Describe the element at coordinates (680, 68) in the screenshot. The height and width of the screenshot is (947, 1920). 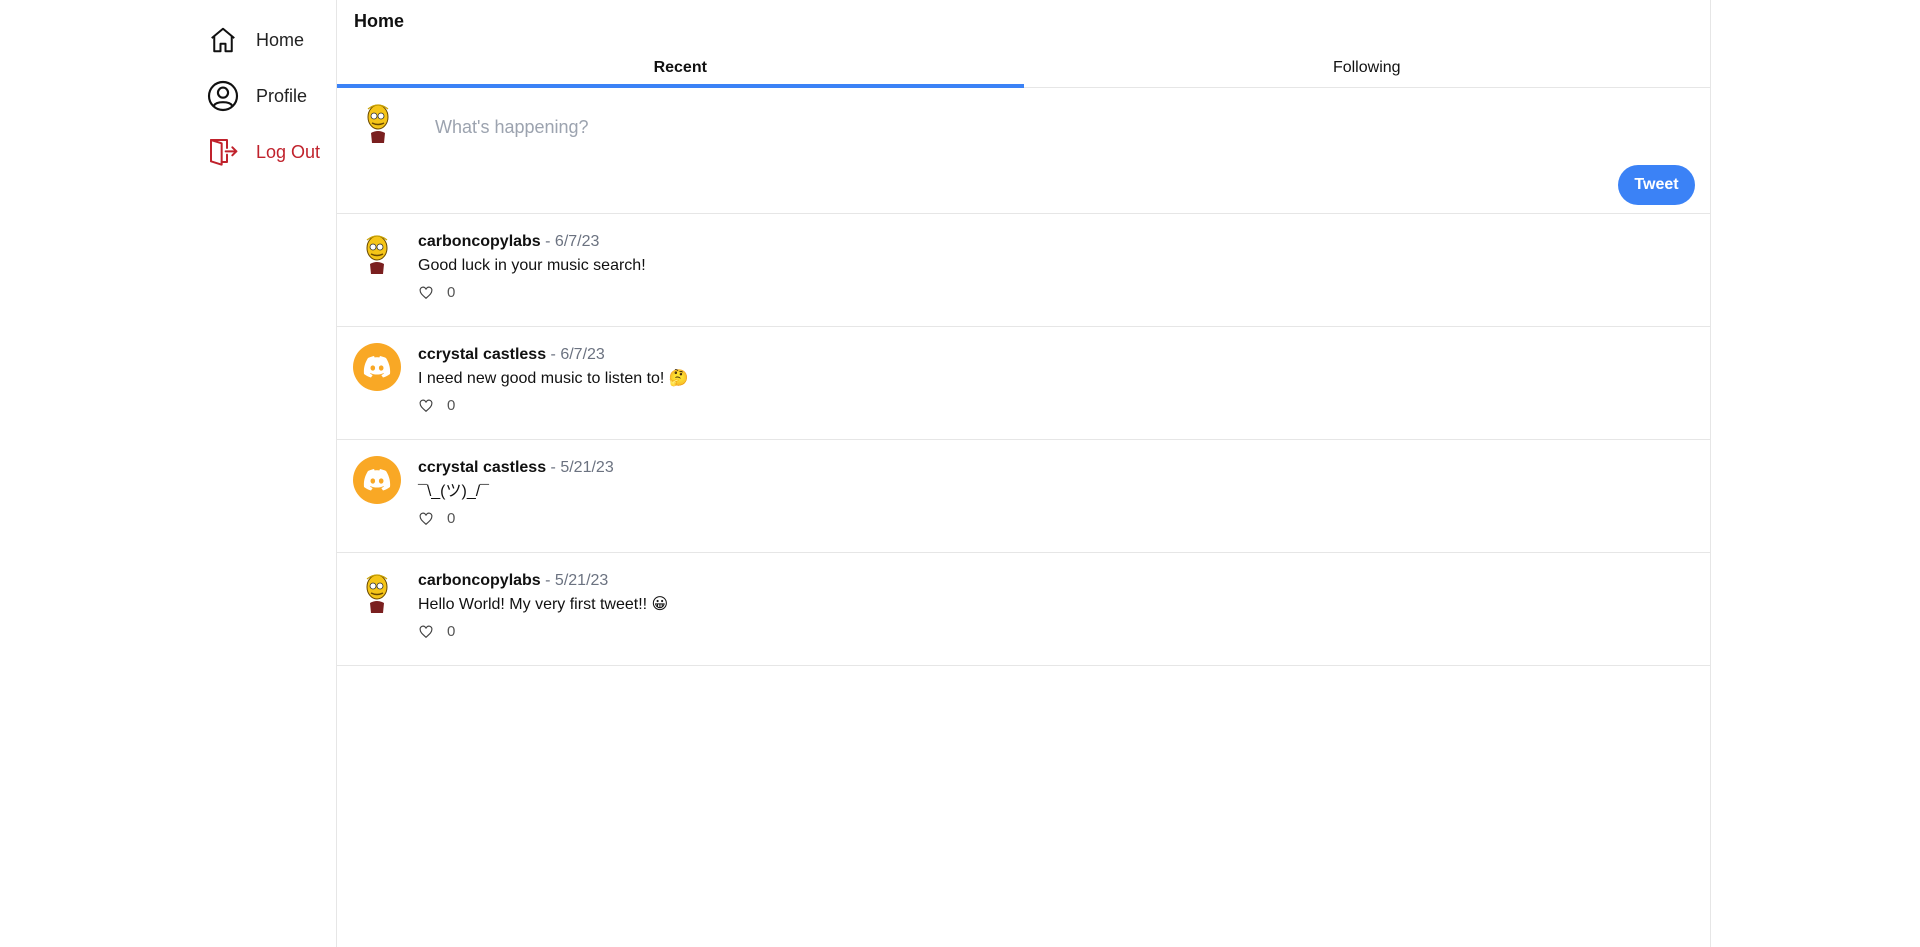
I see `tab-recent: Recent` at that location.